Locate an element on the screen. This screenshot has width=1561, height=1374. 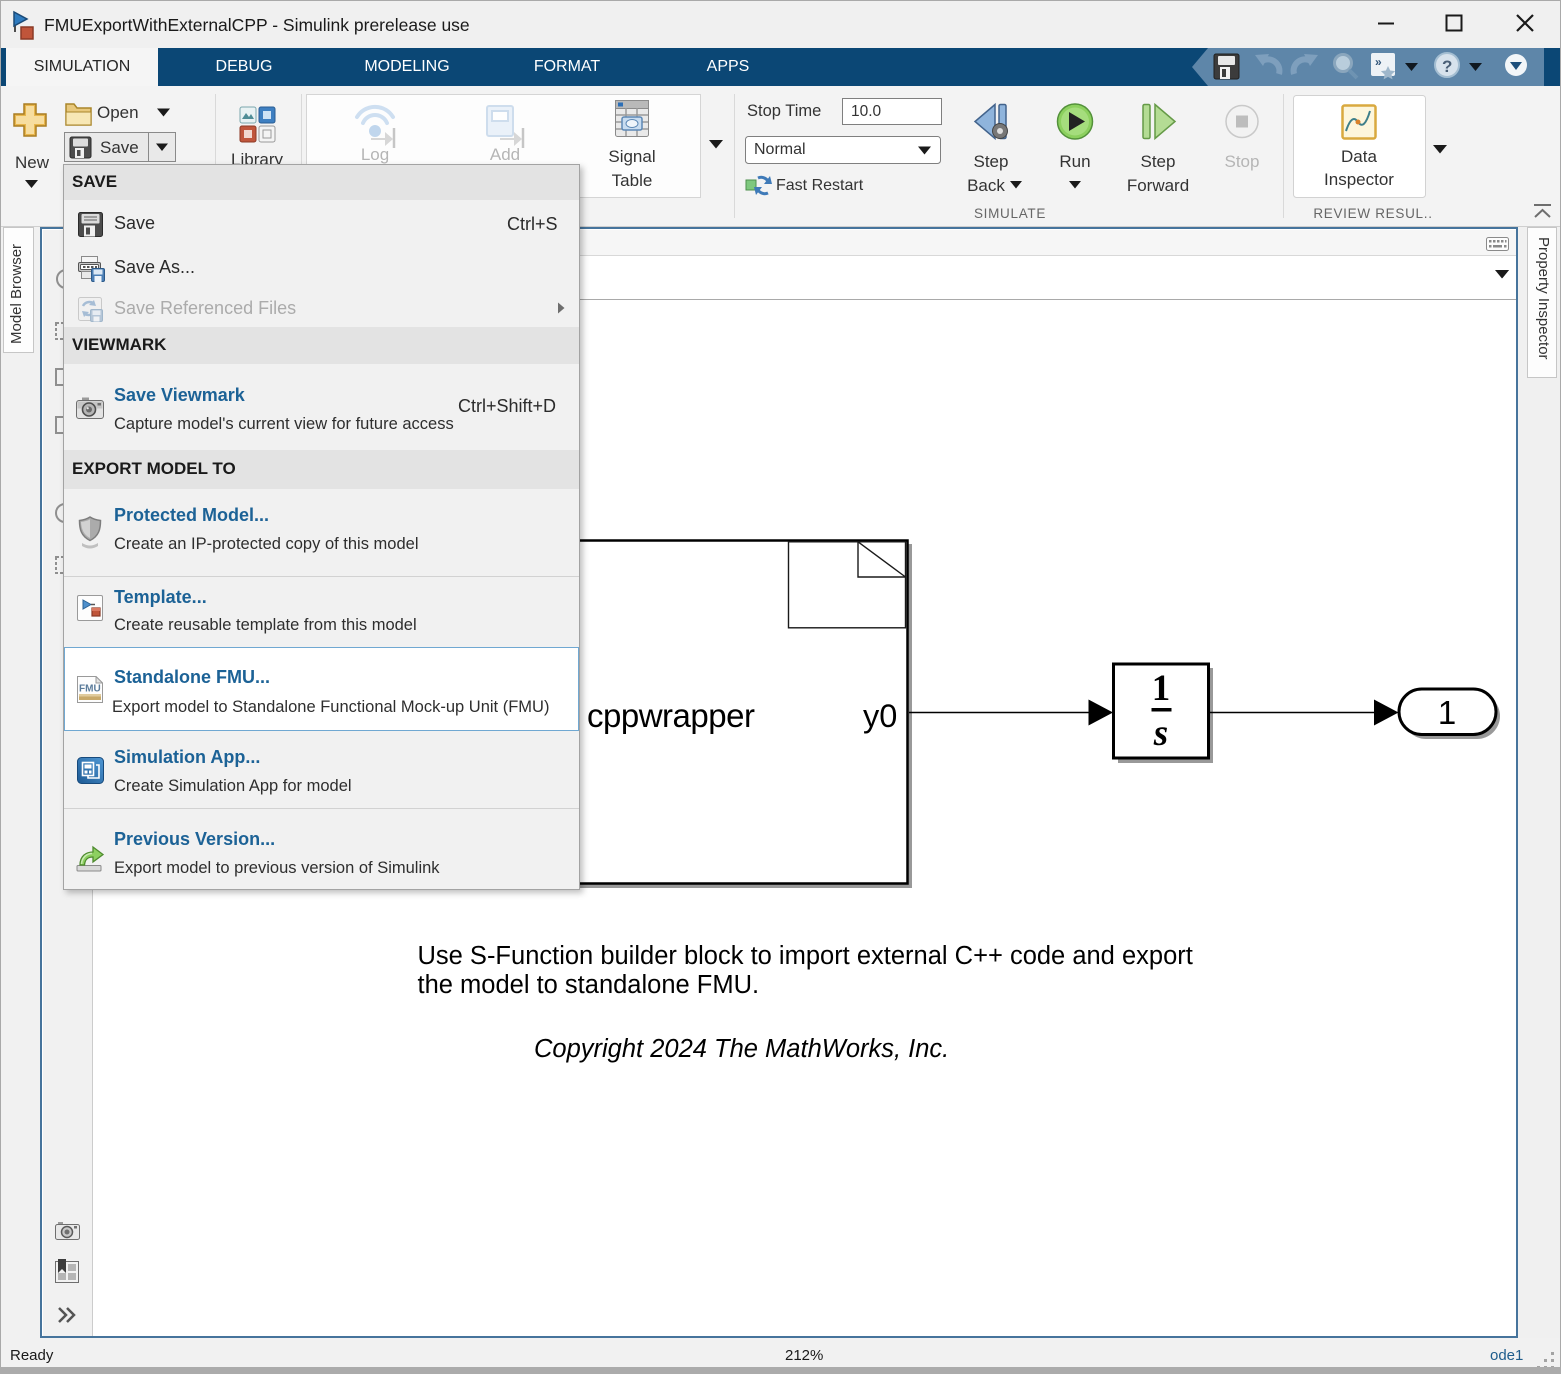
svg-text: s is located at coordinates (1160, 733).